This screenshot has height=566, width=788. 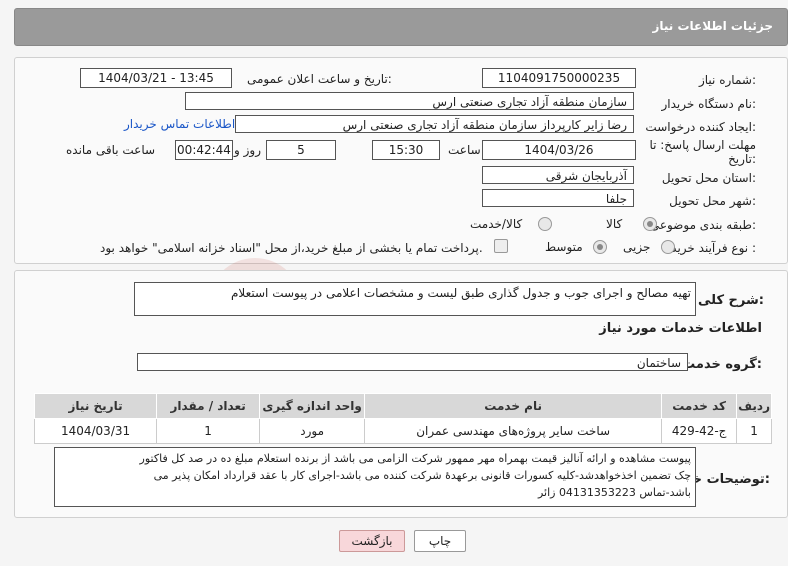 What do you see at coordinates (501, 246) in the screenshot?
I see `treasury-checkbox` at bounding box center [501, 246].